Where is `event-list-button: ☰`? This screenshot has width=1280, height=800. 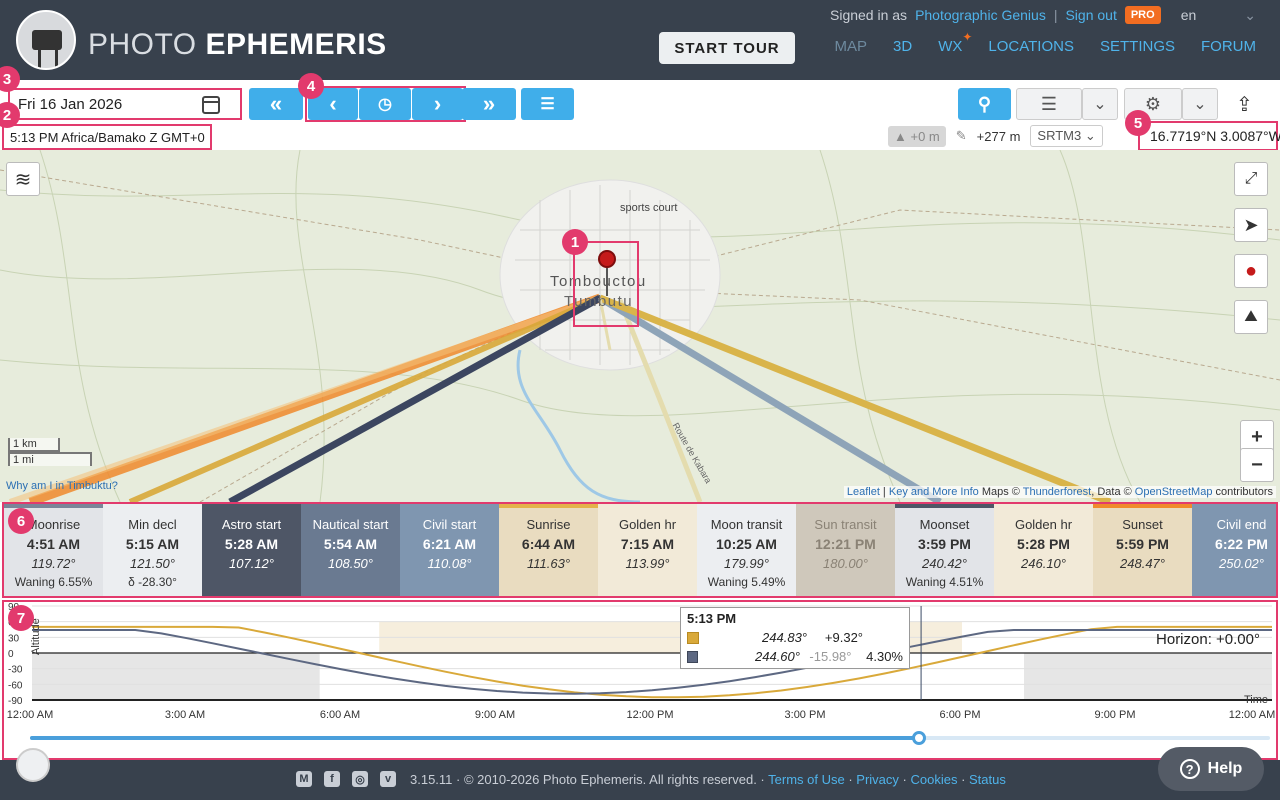
event-list-button: ☰ is located at coordinates (547, 104).